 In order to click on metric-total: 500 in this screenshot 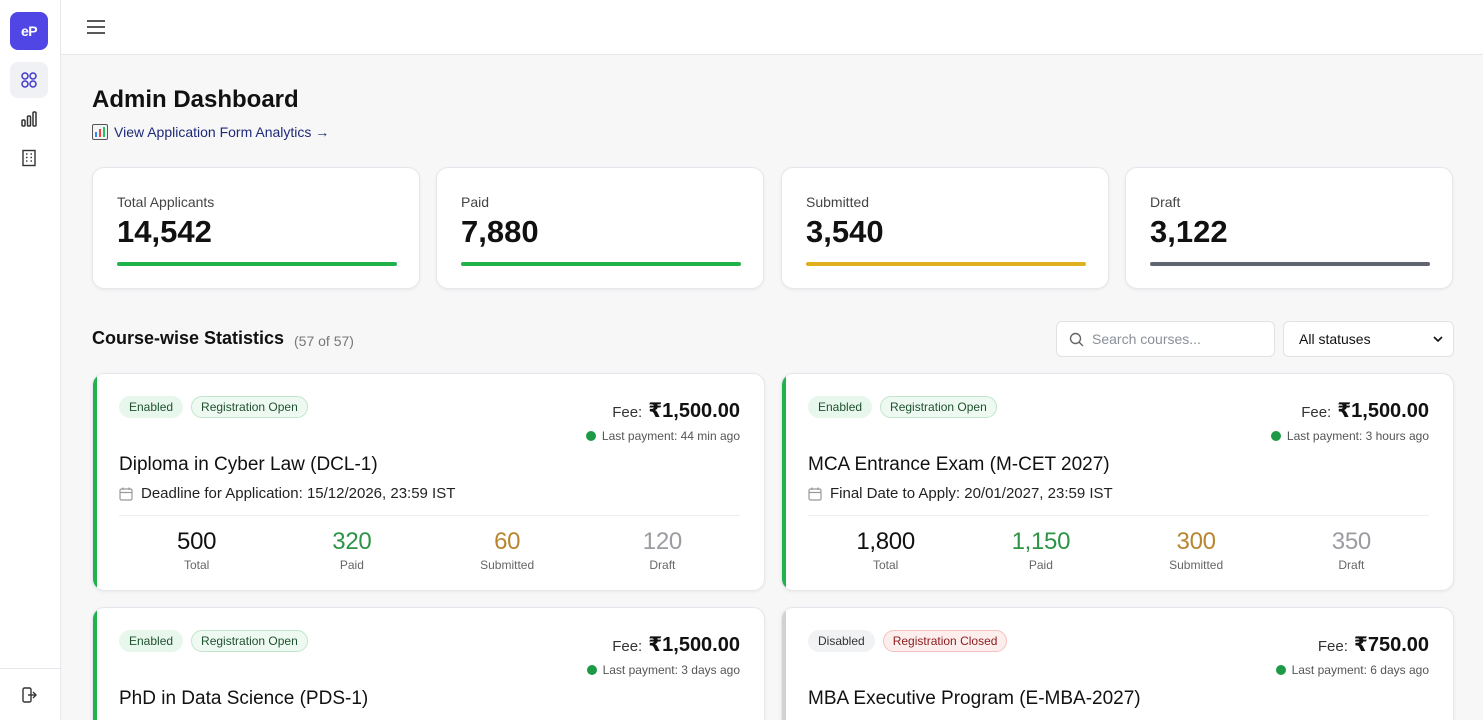, I will do `click(197, 541)`.